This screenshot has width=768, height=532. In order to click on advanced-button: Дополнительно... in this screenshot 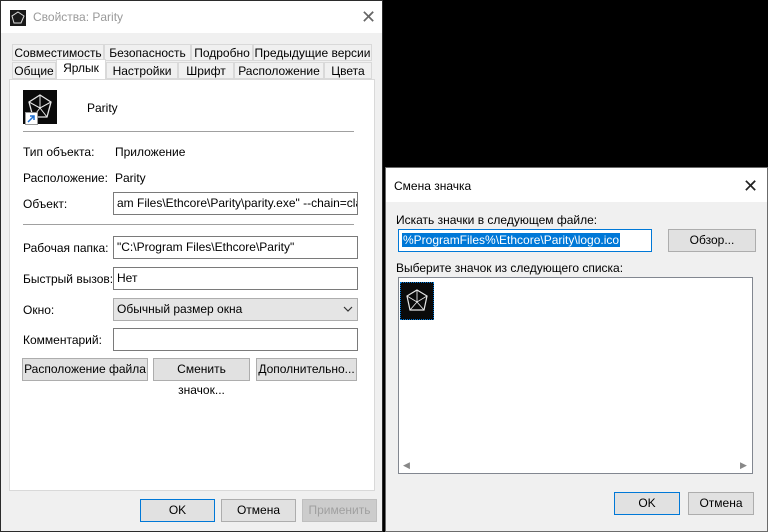, I will do `click(306, 369)`.